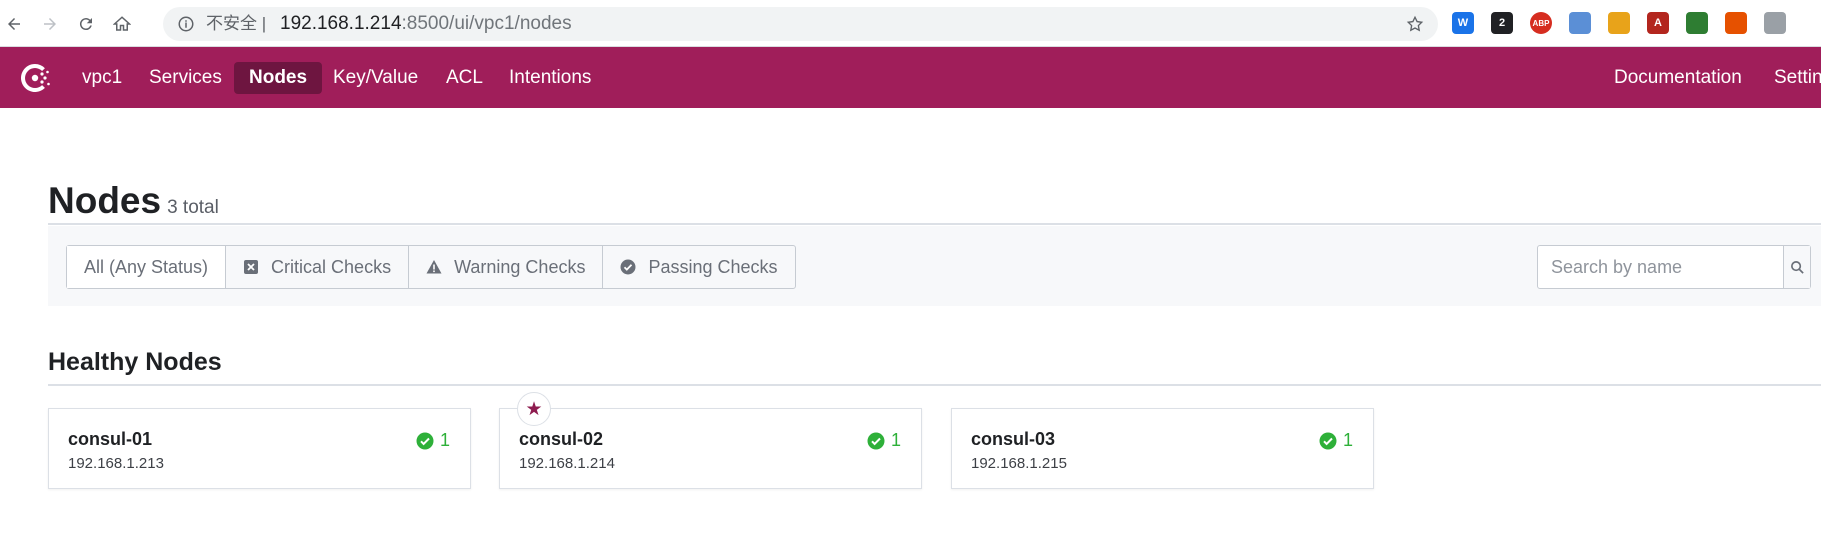 The image size is (1821, 540). What do you see at coordinates (251, 267) in the screenshot?
I see `critical-icon` at bounding box center [251, 267].